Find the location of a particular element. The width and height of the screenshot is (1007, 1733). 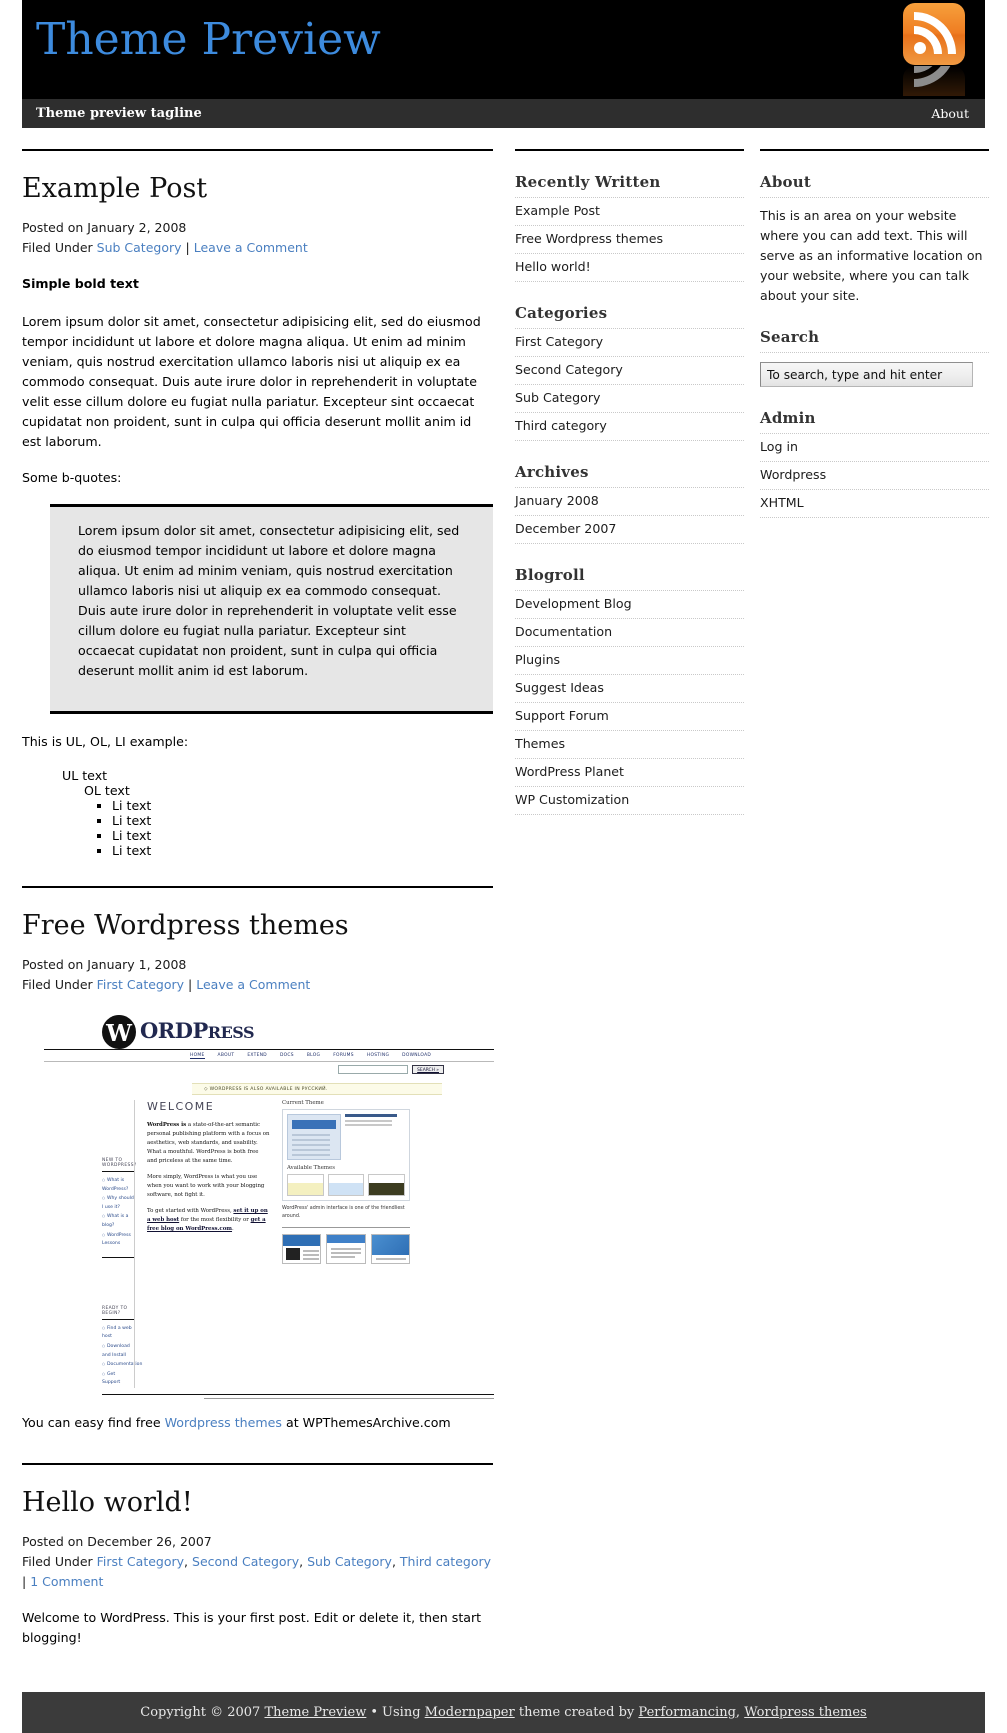

wp-search-input is located at coordinates (373, 1070).